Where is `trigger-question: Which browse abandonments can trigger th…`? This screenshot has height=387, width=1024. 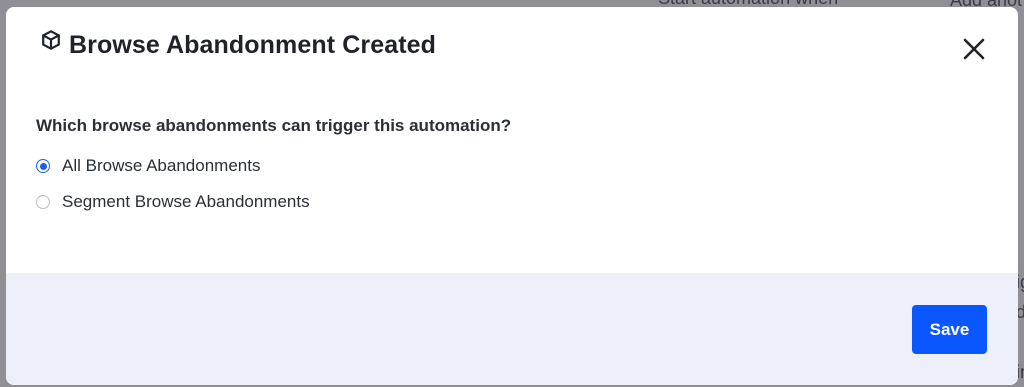
trigger-question: Which browse abandonments can trigger th… is located at coordinates (274, 125).